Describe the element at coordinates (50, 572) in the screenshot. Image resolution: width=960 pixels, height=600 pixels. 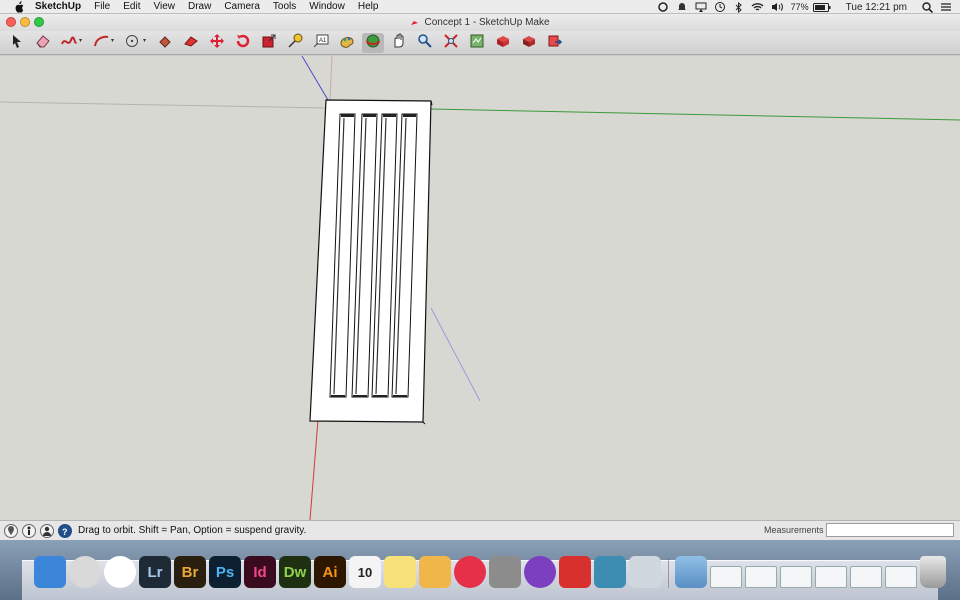
I see `dock-finder-icon` at that location.